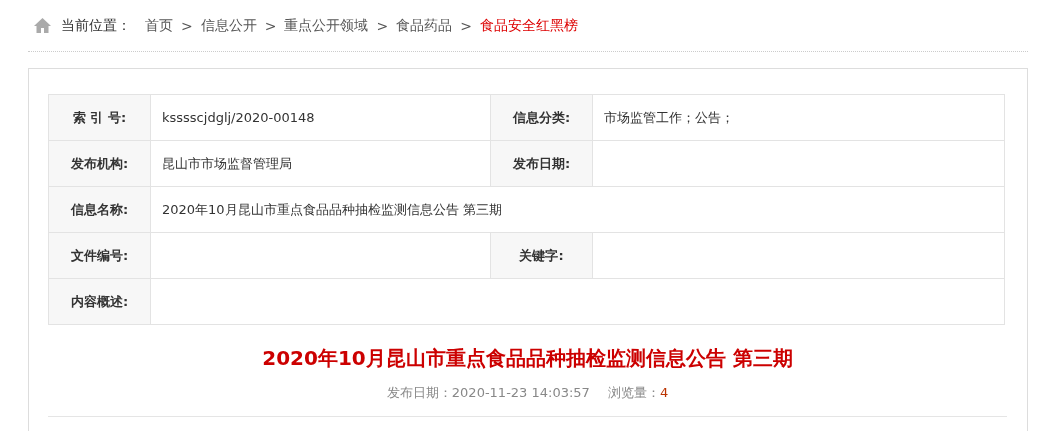  What do you see at coordinates (633, 392) in the screenshot?
I see `views-label: 浏览量：` at bounding box center [633, 392].